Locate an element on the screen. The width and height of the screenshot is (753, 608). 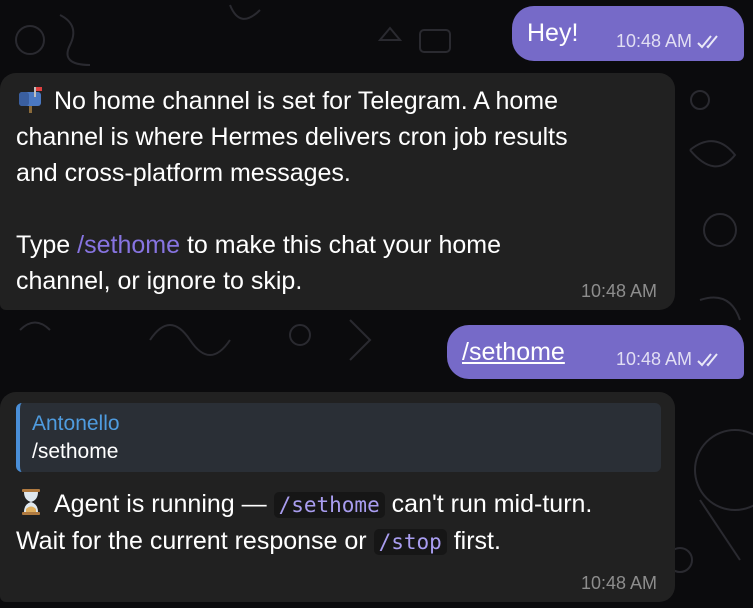
message-line: first. is located at coordinates (473, 541).